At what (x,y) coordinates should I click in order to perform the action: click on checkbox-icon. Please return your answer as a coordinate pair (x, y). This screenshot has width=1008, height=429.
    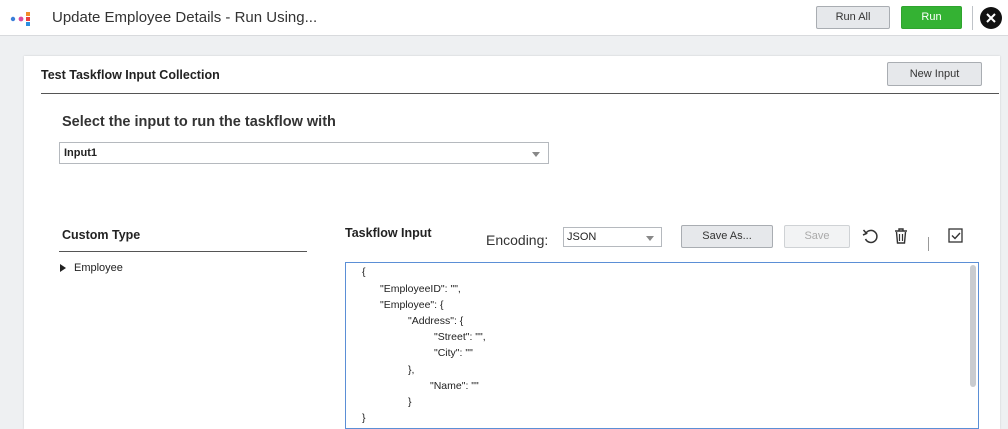
    Looking at the image, I should click on (956, 236).